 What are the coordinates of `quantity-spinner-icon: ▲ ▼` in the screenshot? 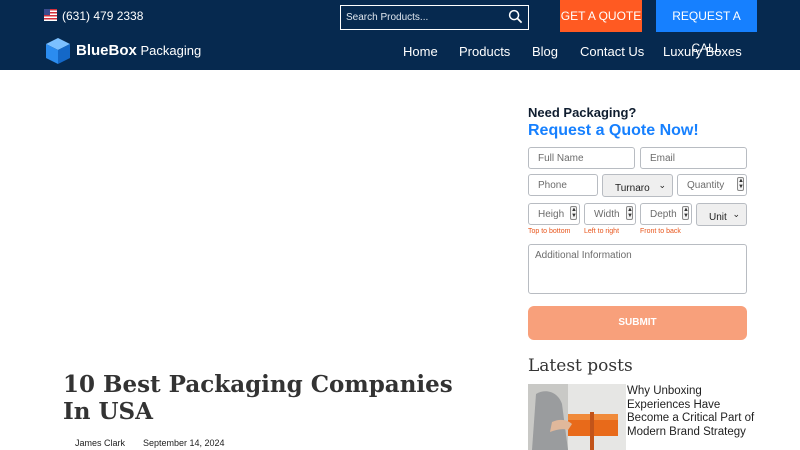 It's located at (740, 184).